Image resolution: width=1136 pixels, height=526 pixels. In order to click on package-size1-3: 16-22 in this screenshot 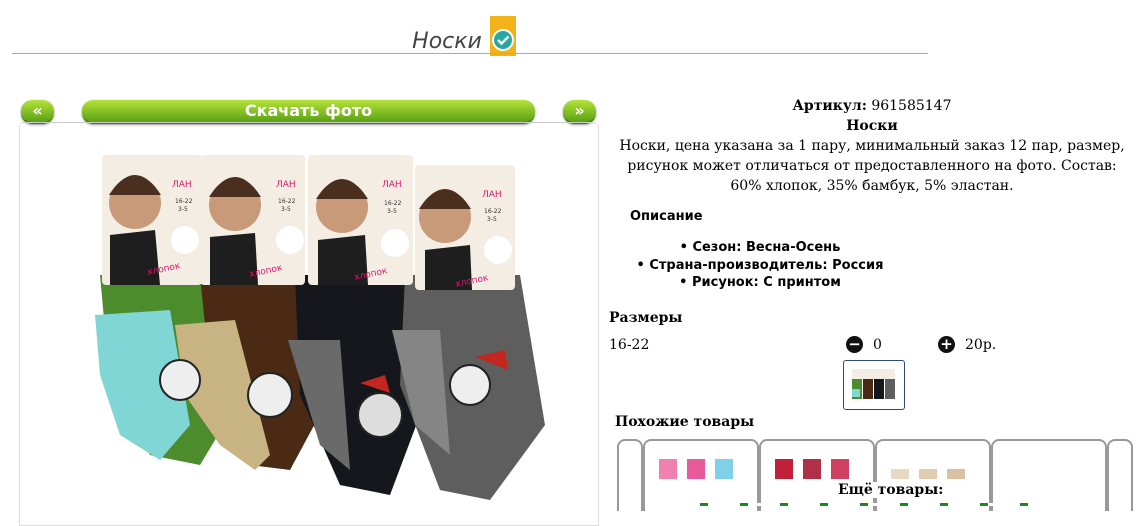, I will do `click(393, 203)`.